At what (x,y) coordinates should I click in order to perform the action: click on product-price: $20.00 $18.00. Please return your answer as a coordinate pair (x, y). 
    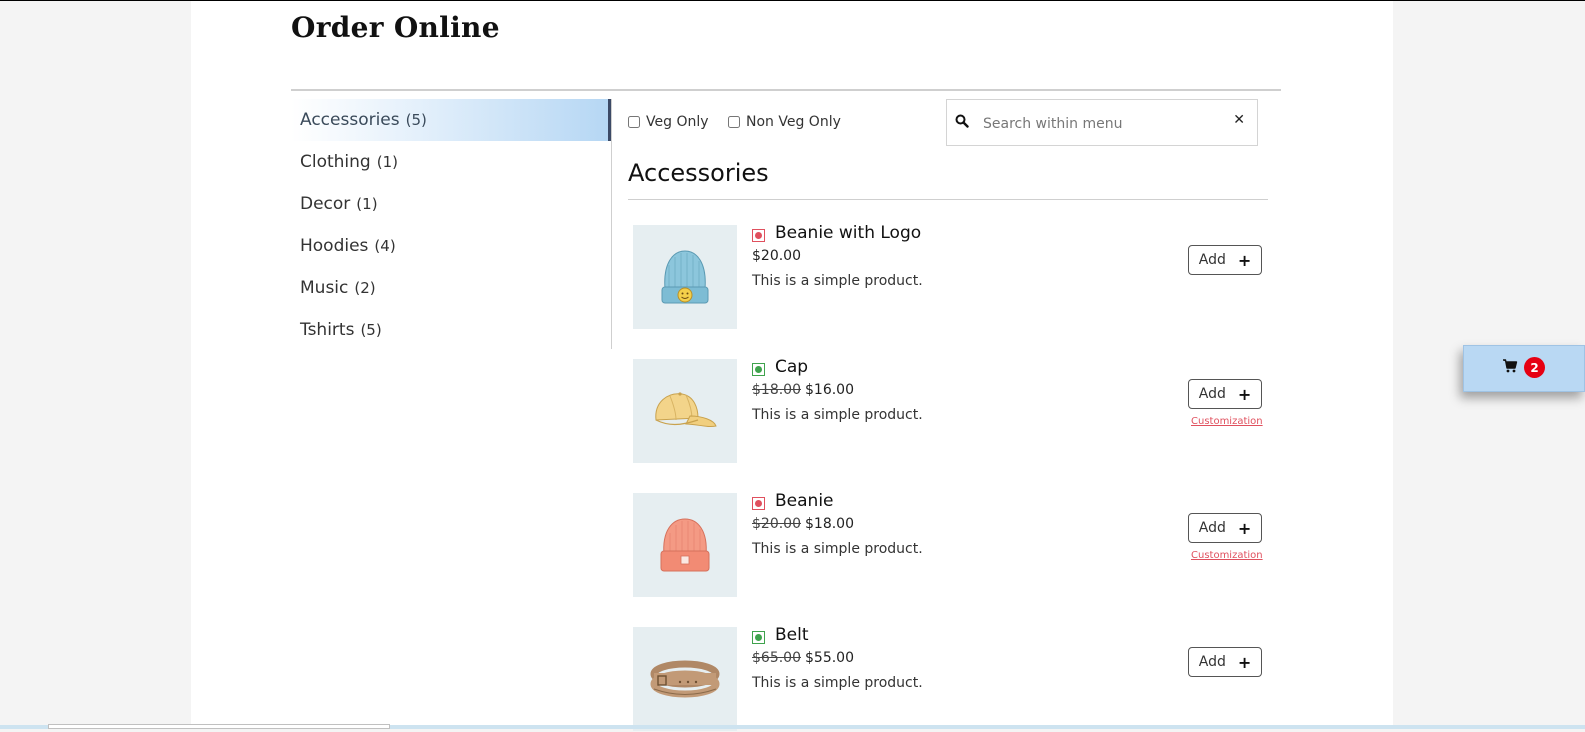
    Looking at the image, I should click on (803, 524).